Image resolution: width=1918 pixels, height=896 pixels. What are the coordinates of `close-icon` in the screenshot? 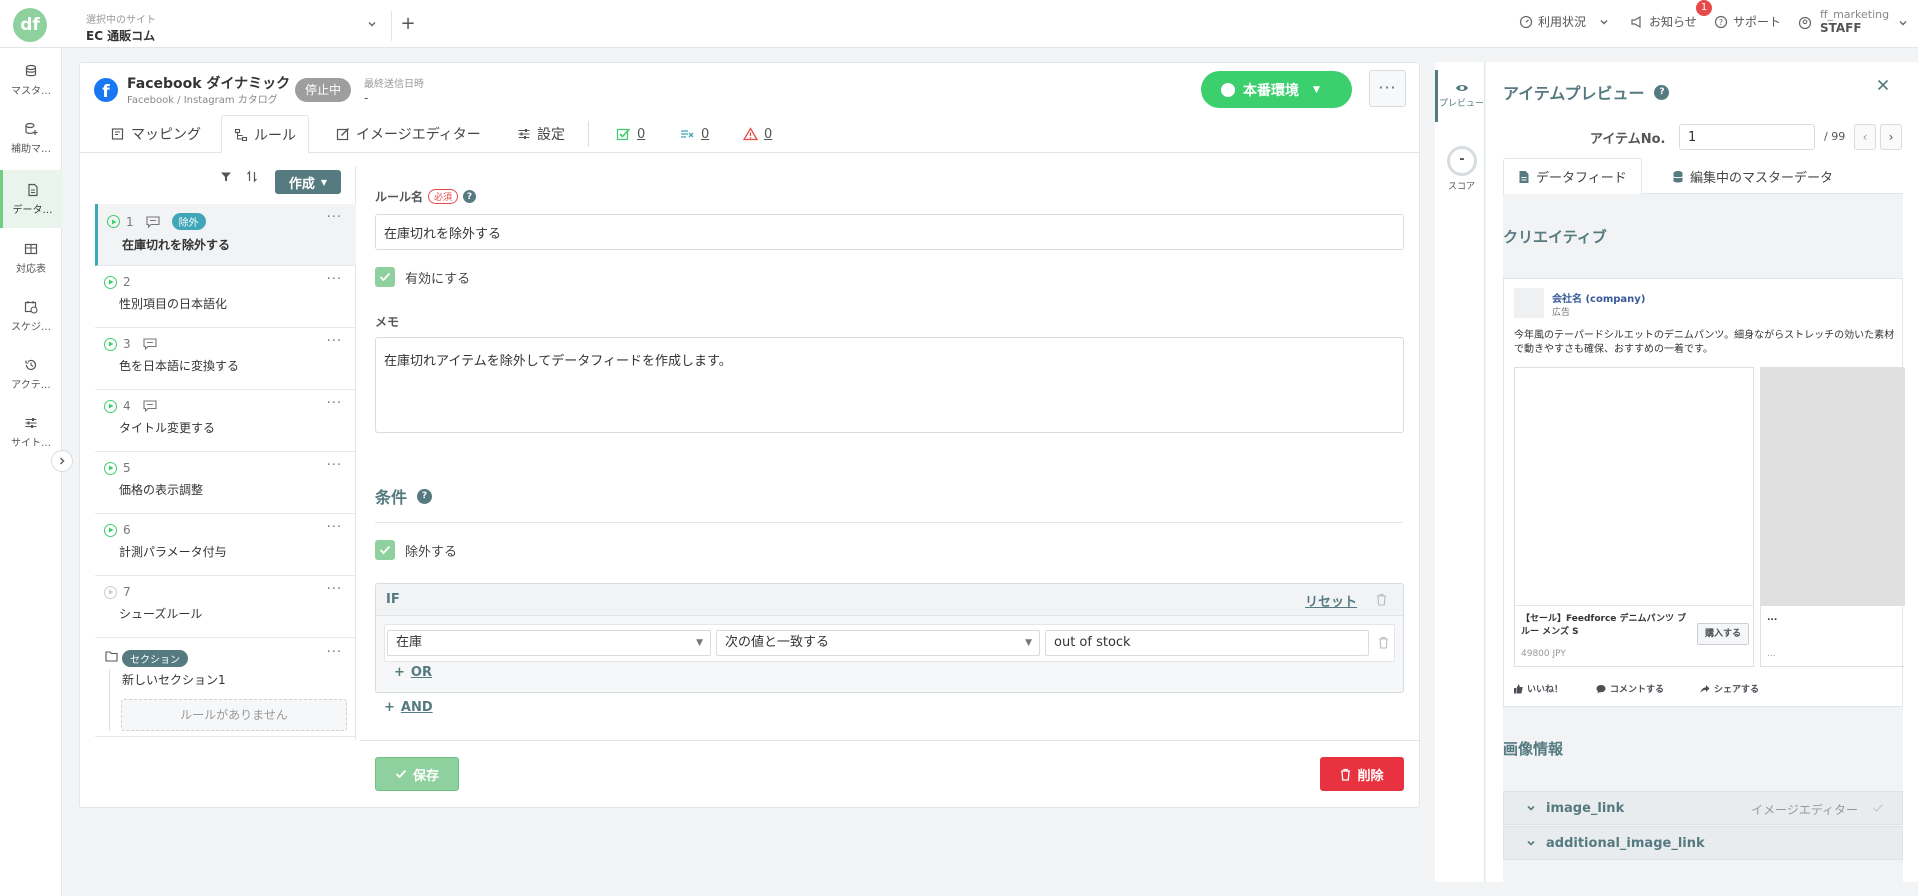 It's located at (1883, 85).